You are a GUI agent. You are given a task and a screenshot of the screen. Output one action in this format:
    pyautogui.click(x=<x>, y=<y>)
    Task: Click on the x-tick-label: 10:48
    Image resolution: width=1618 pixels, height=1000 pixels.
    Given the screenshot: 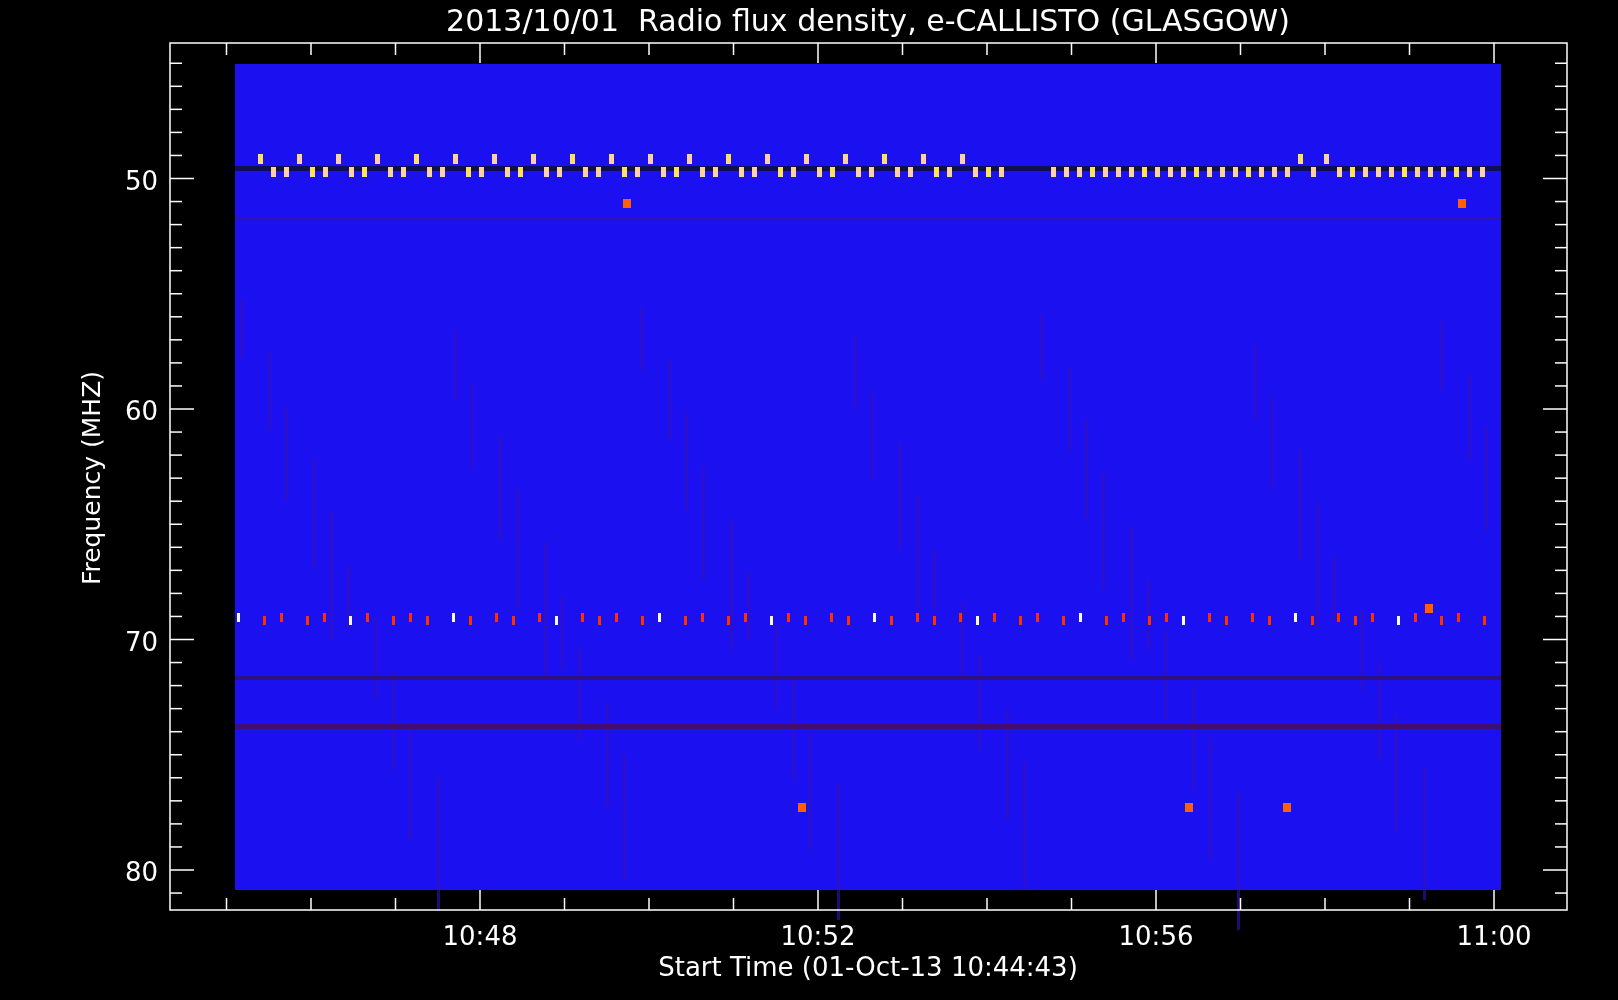 What is the action you would take?
    pyautogui.click(x=480, y=936)
    